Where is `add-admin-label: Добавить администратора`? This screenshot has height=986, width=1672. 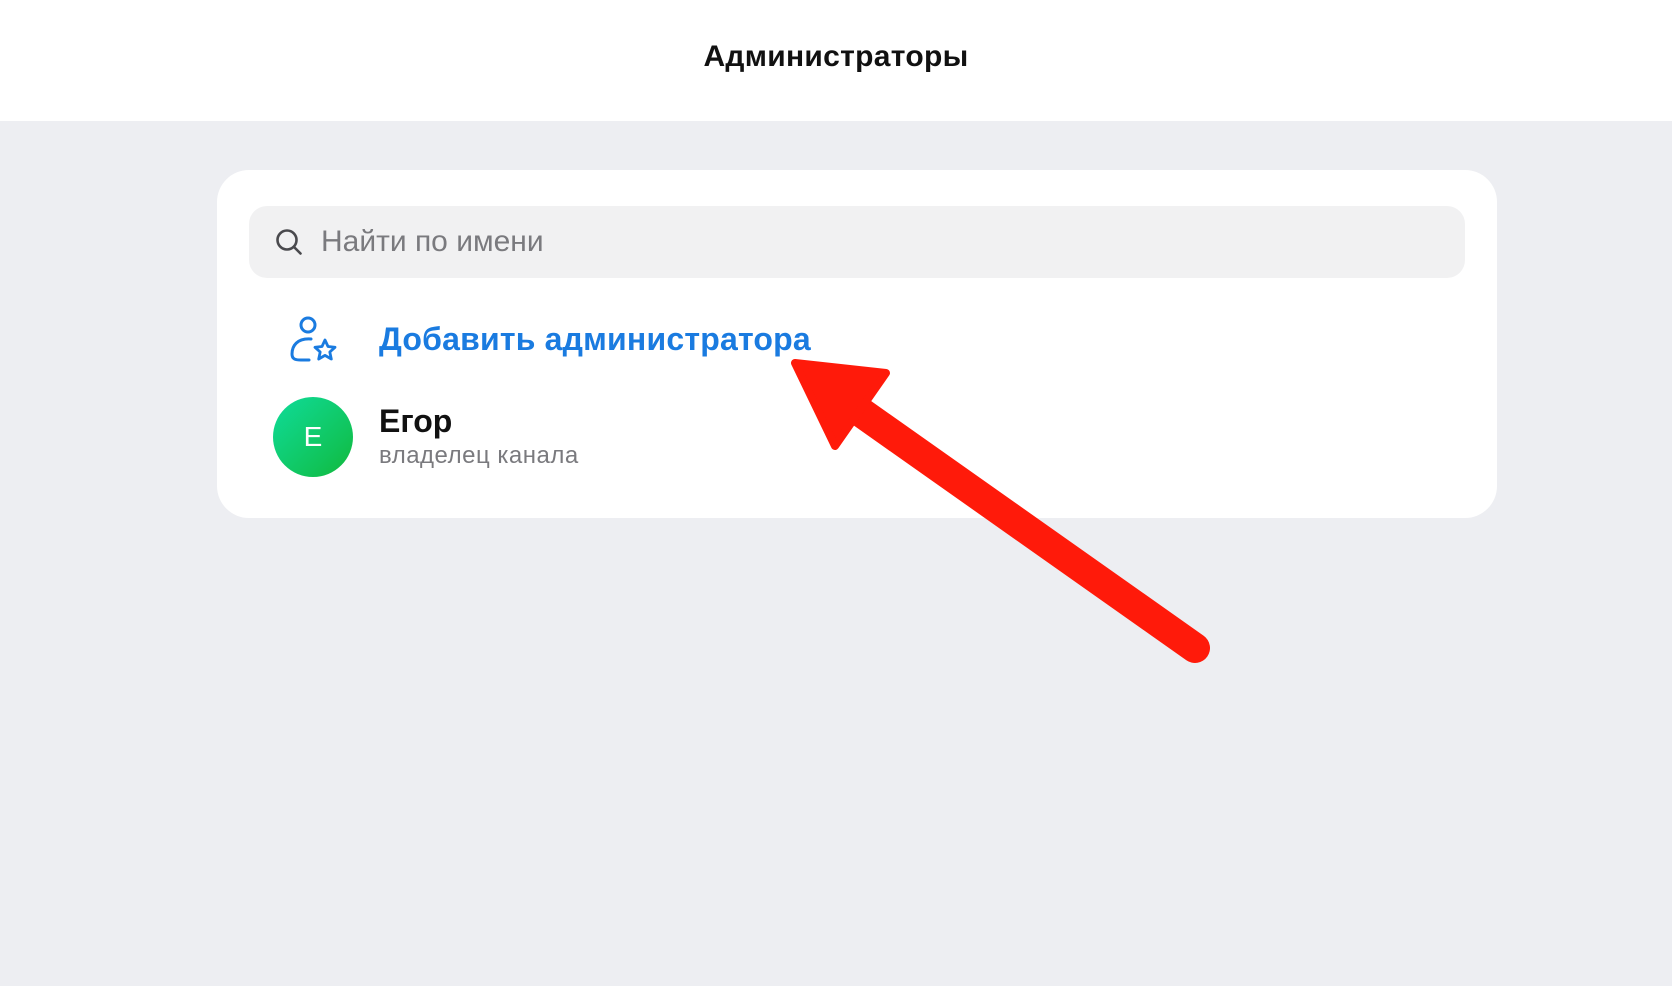 add-admin-label: Добавить администратора is located at coordinates (595, 338).